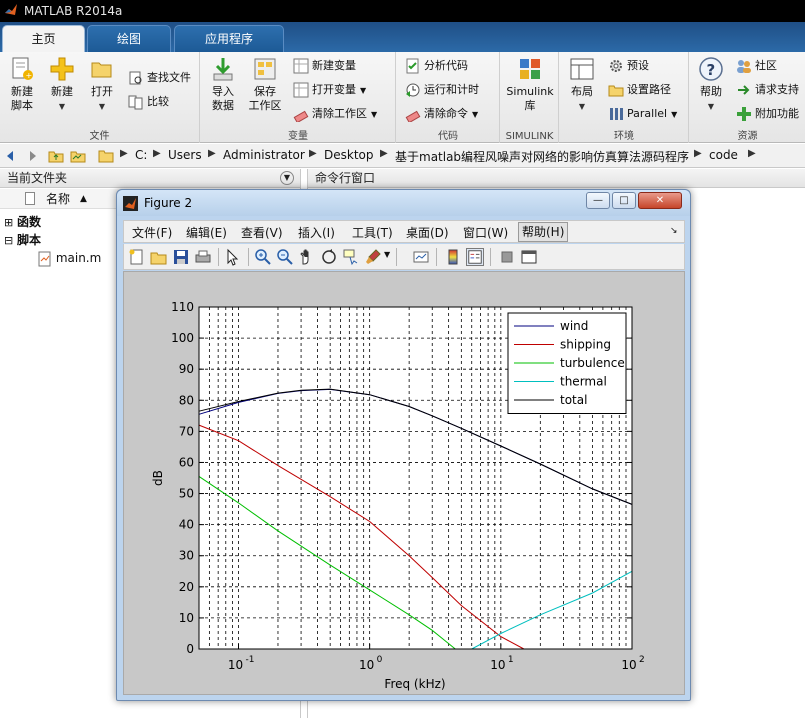 The image size is (805, 718). I want to click on menu-view: 查看(V), so click(262, 232).